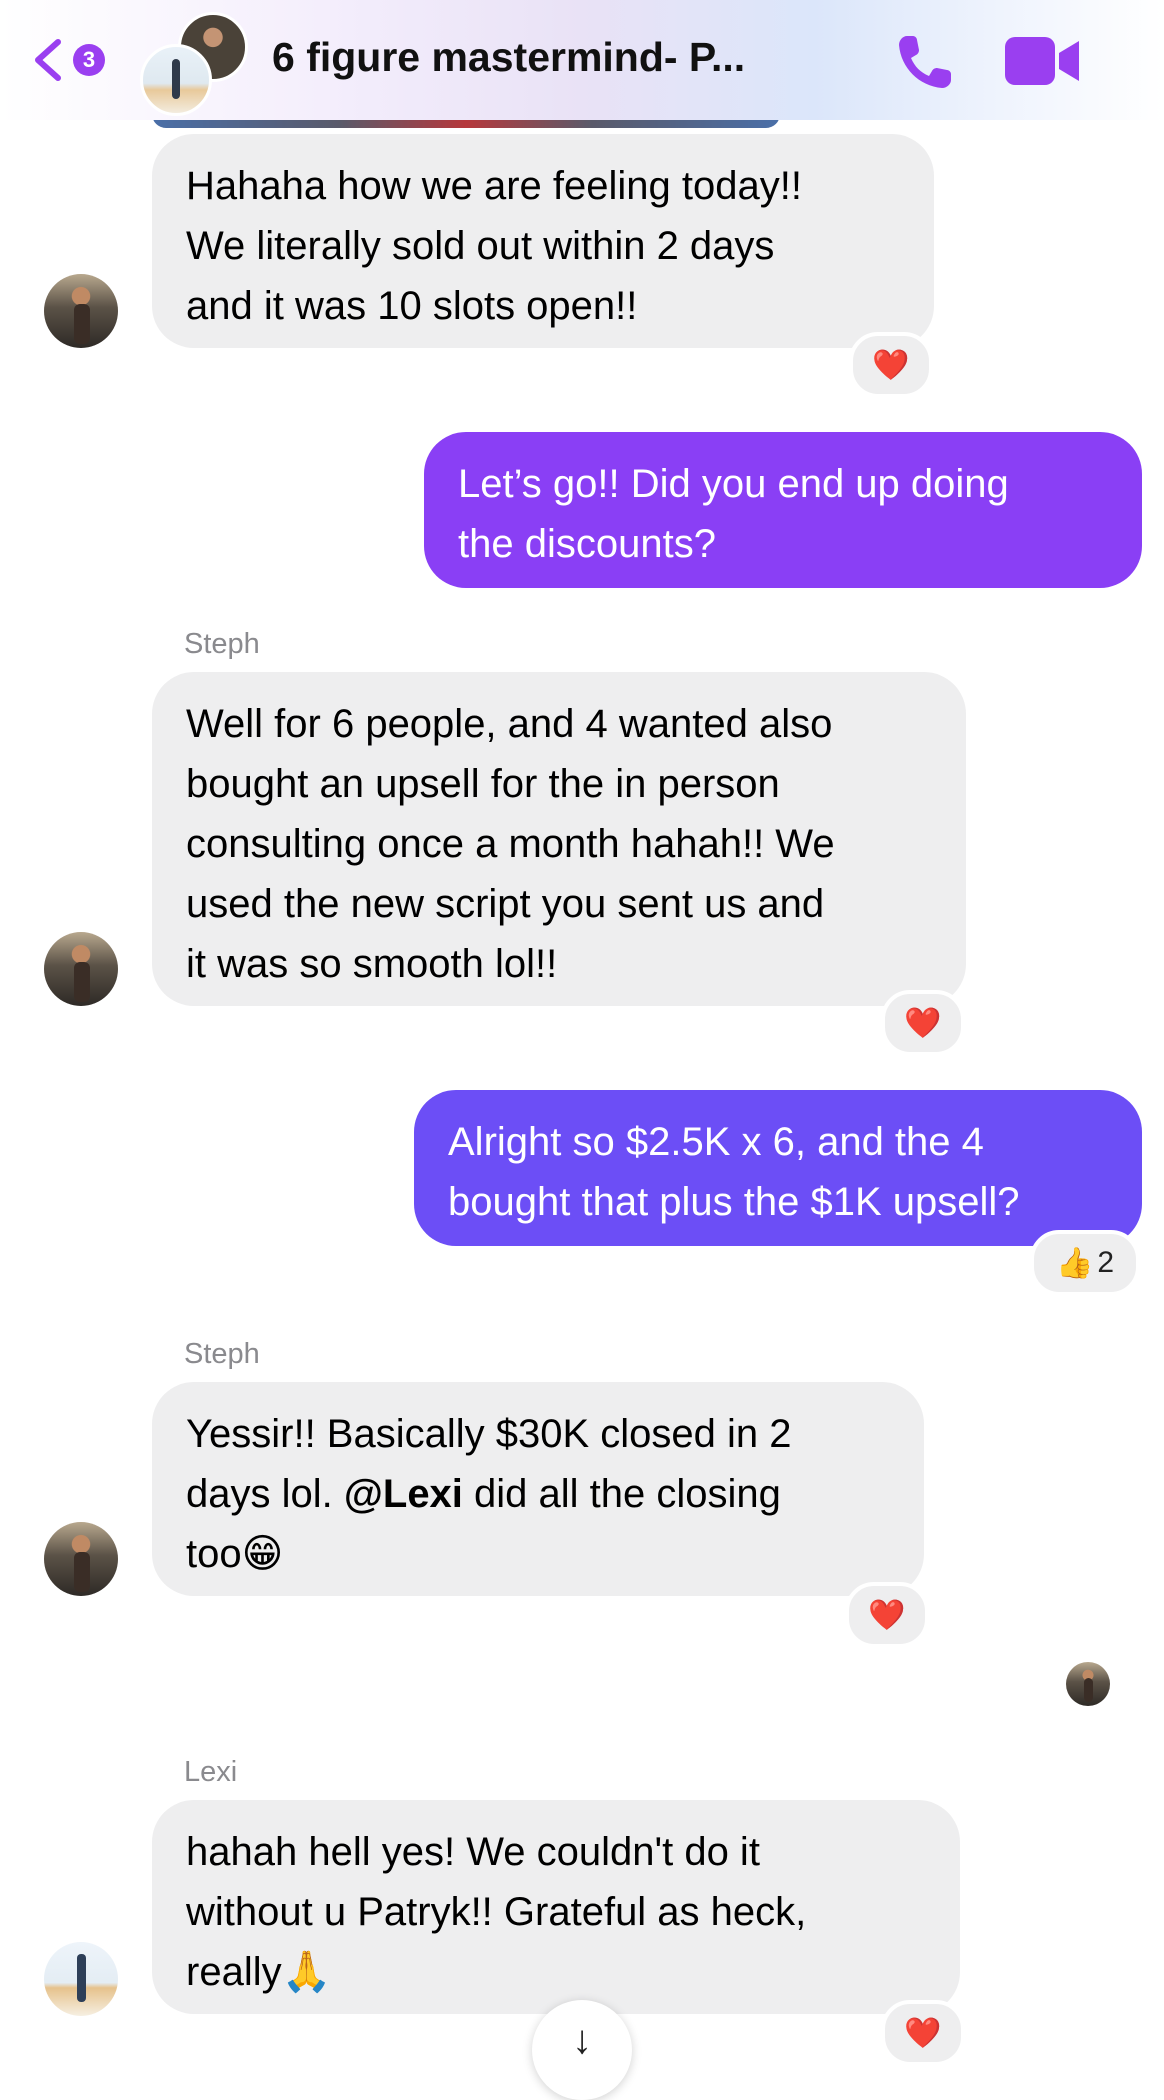 This screenshot has width=1164, height=2100. Describe the element at coordinates (1088, 1684) in the screenshot. I see `read-receipt-avatar` at that location.